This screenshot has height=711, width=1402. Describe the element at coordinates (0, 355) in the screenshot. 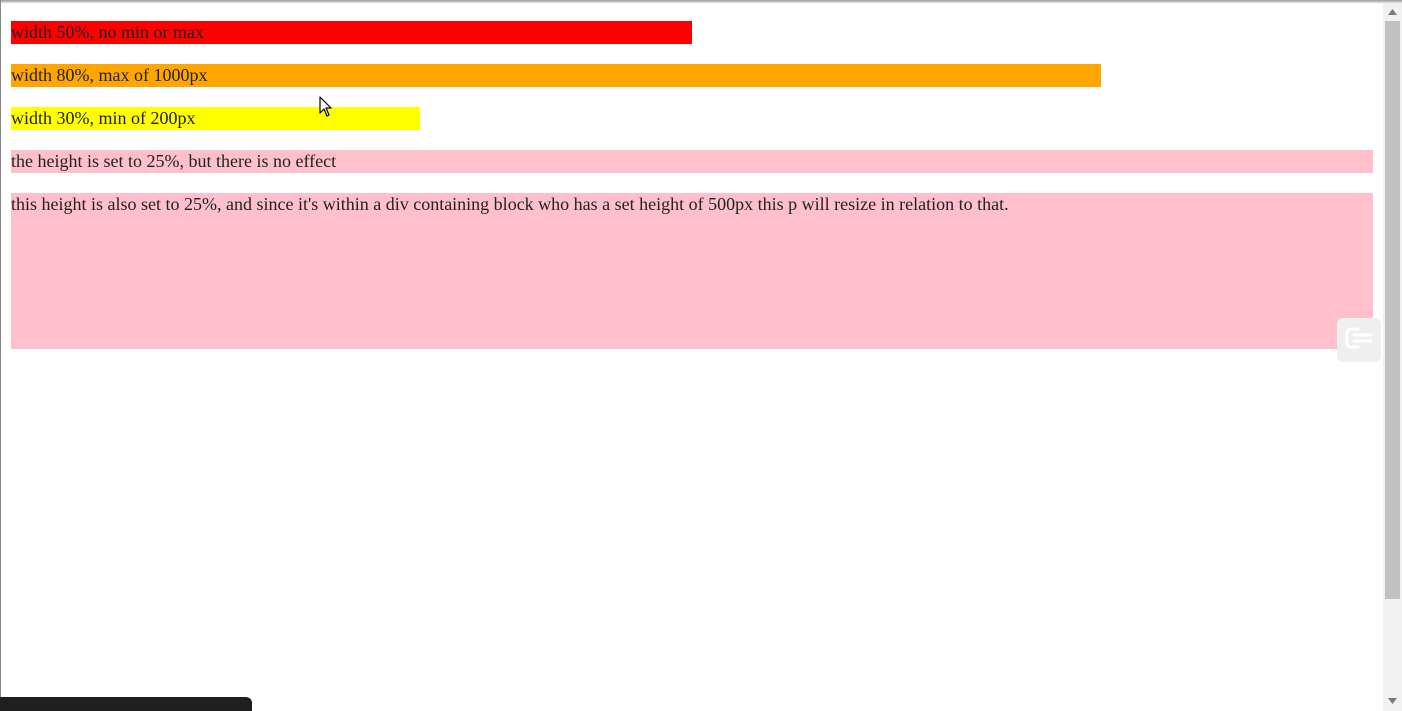

I see `left-edge` at that location.